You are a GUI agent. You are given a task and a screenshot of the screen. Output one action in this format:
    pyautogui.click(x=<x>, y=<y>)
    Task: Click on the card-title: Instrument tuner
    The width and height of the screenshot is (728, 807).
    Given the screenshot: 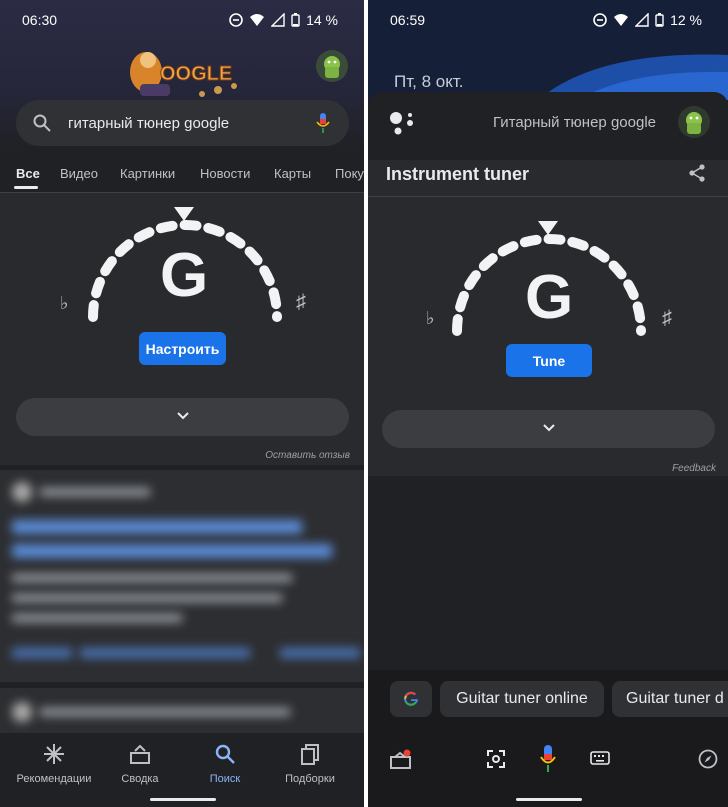 What is the action you would take?
    pyautogui.click(x=458, y=174)
    